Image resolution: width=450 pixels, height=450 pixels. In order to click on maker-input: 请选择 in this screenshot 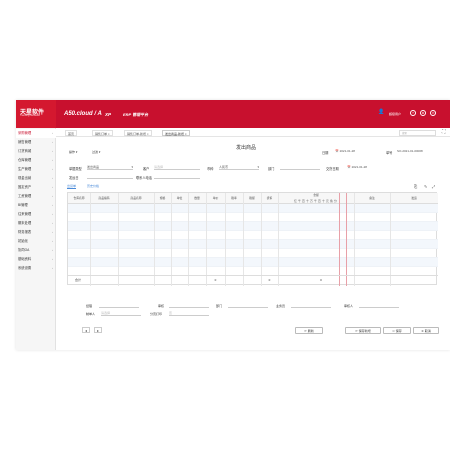, I will do `click(121, 313)`.